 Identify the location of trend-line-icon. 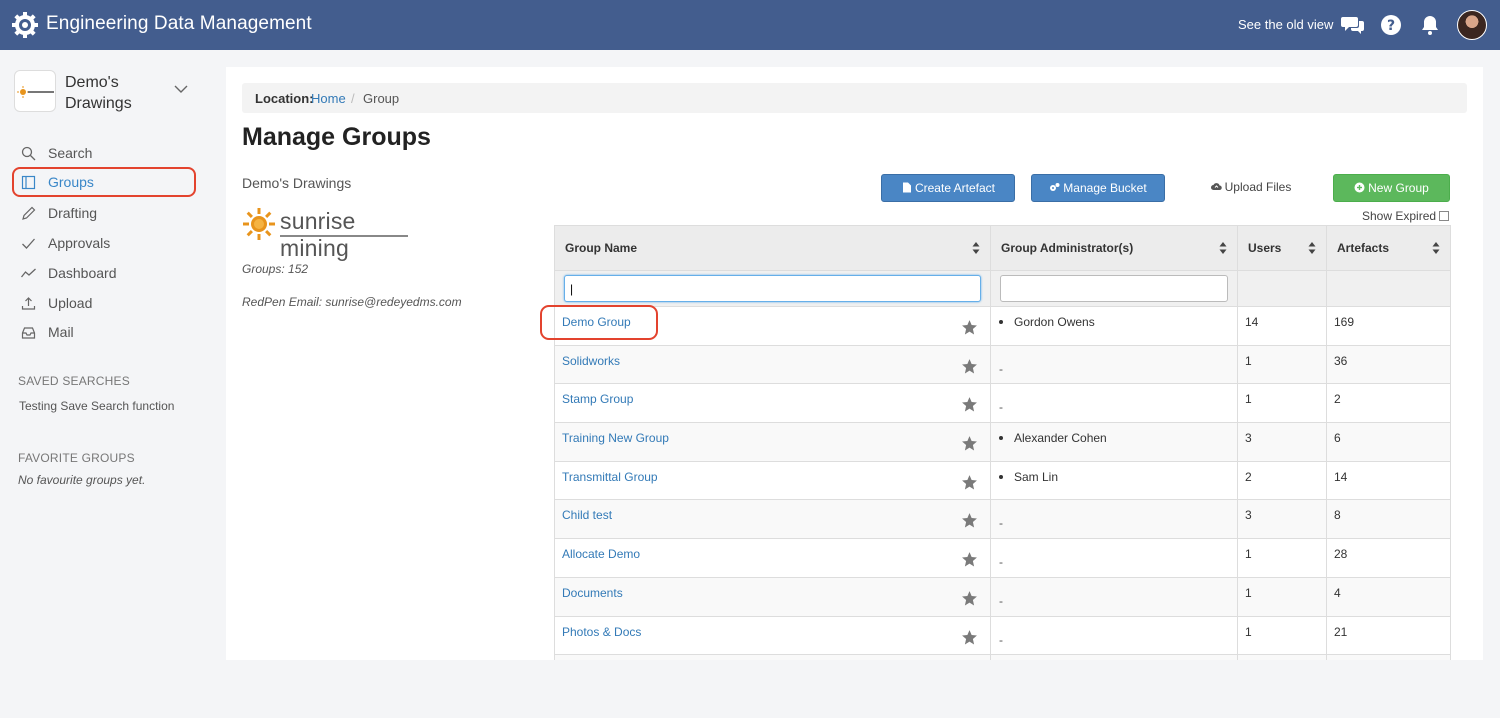
(28, 273).